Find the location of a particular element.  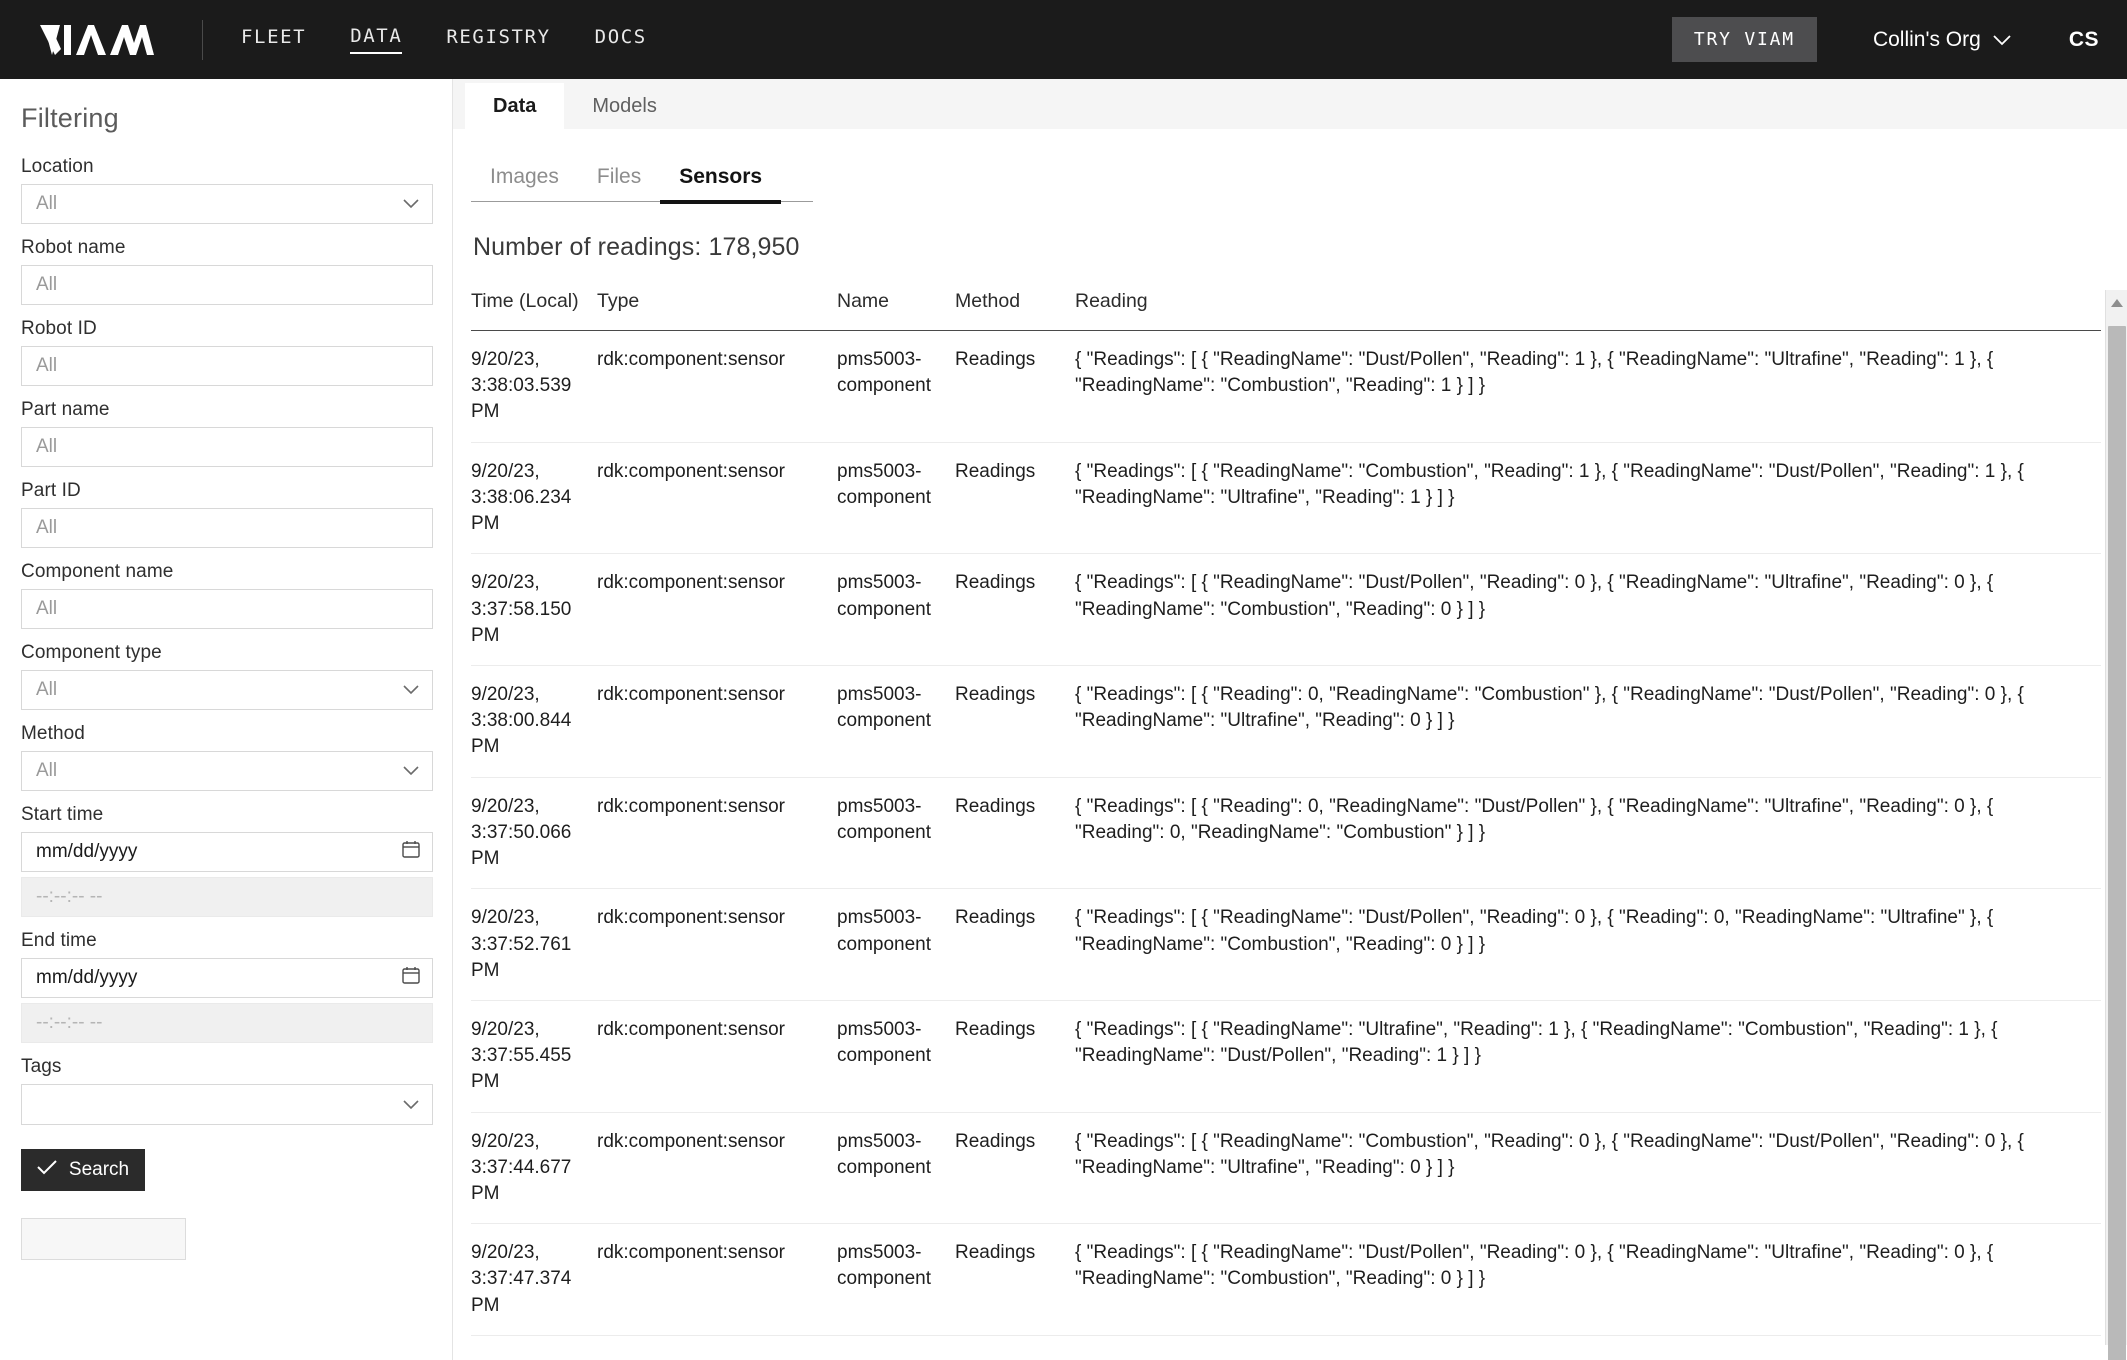

nav-link-fleet: FLEET is located at coordinates (273, 39).